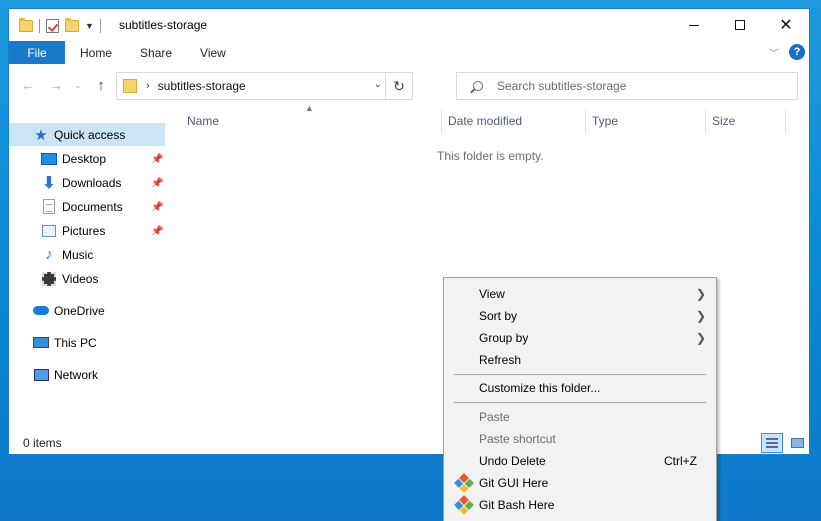  Describe the element at coordinates (580, 483) in the screenshot. I see `menu-item-git-gui: Git GUI Here` at that location.